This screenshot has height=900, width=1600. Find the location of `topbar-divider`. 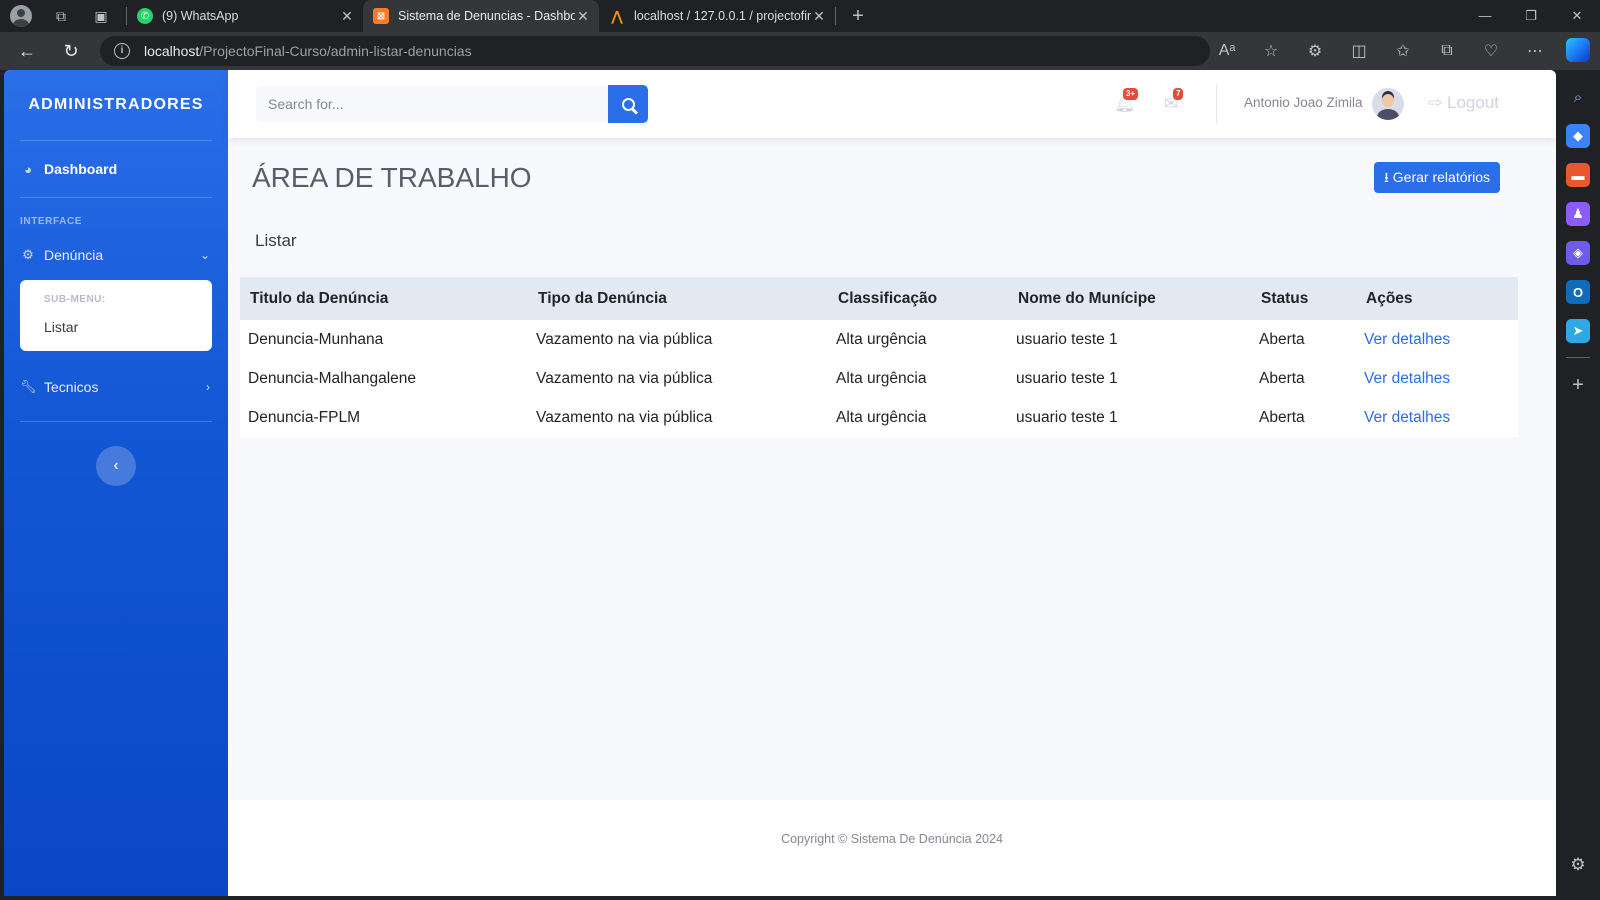

topbar-divider is located at coordinates (1216, 104).